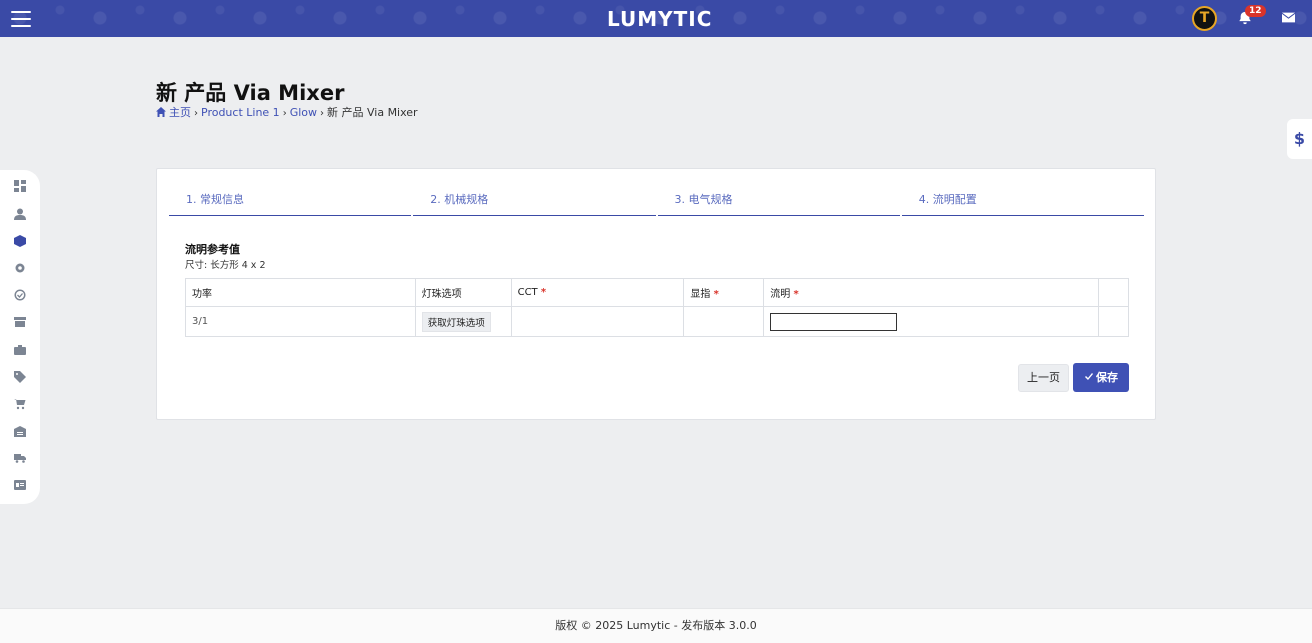 The height and width of the screenshot is (643, 1312). I want to click on top-navbar: LUMYTIC T 12, so click(656, 18).